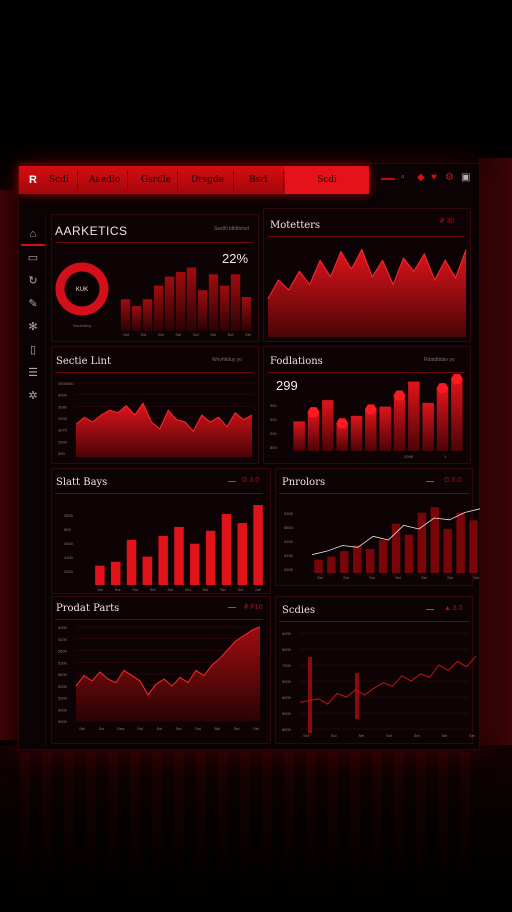 The width and height of the screenshot is (512, 912). Describe the element at coordinates (445, 456) in the screenshot. I see `x-tick-label: 1` at that location.